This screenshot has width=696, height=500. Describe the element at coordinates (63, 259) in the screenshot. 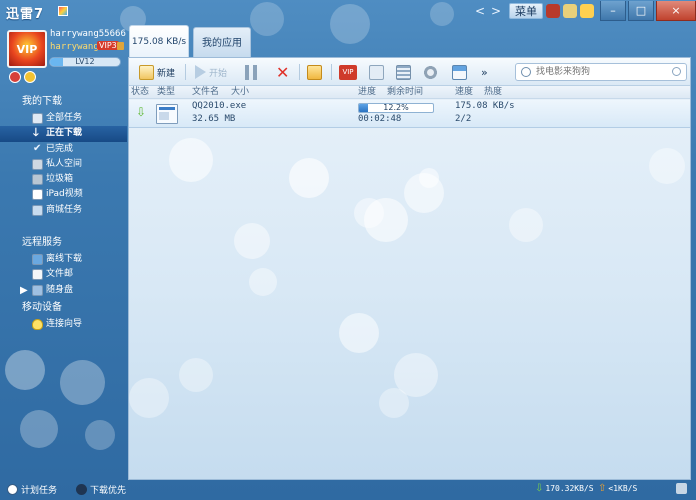

I see `sidebar-item-offline: 离线下载` at that location.